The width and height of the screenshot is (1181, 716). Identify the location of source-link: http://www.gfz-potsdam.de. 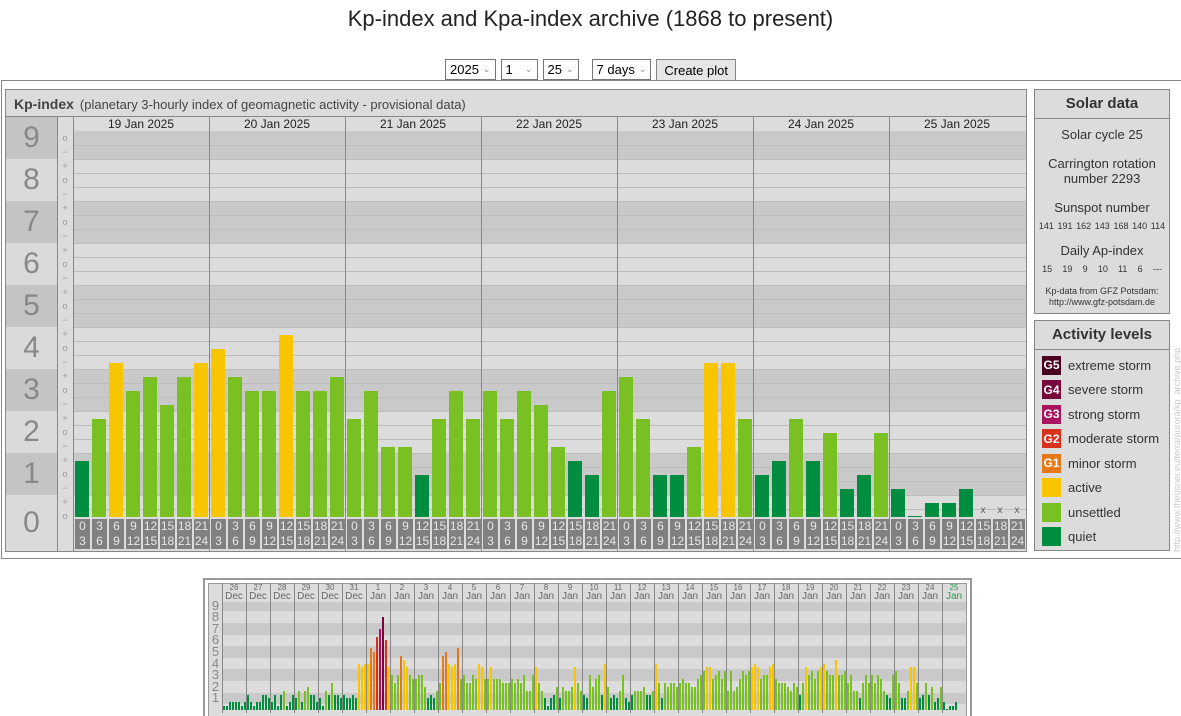
(1102, 302).